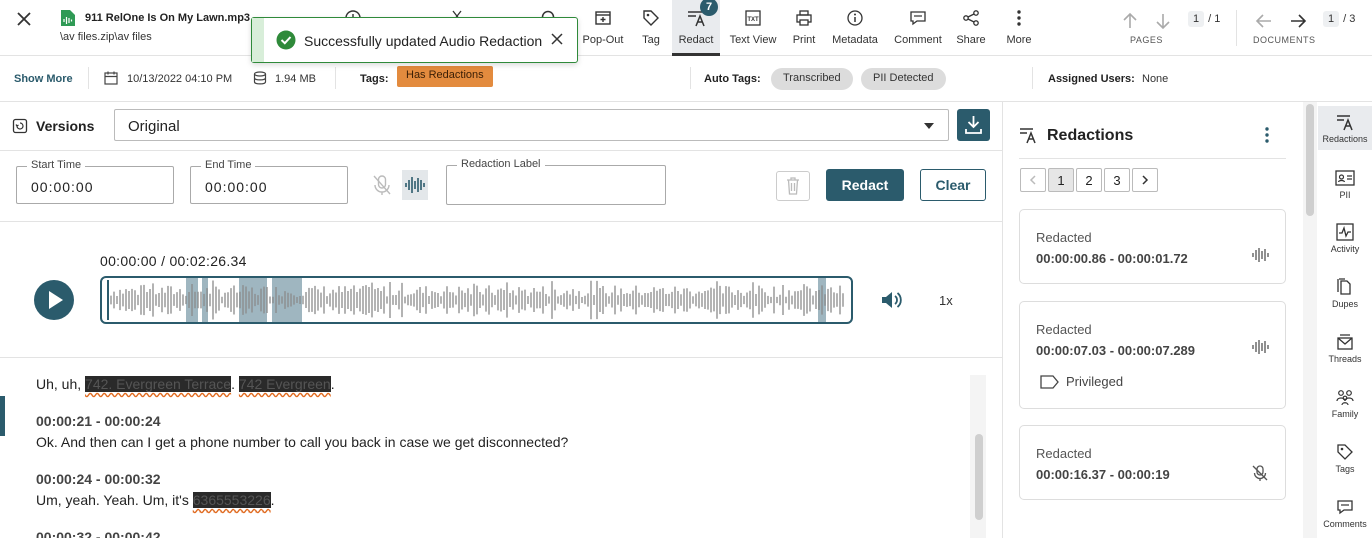 The image size is (1372, 538). What do you see at coordinates (1345, 237) in the screenshot?
I see `sidebar-item-activity: Activity` at bounding box center [1345, 237].